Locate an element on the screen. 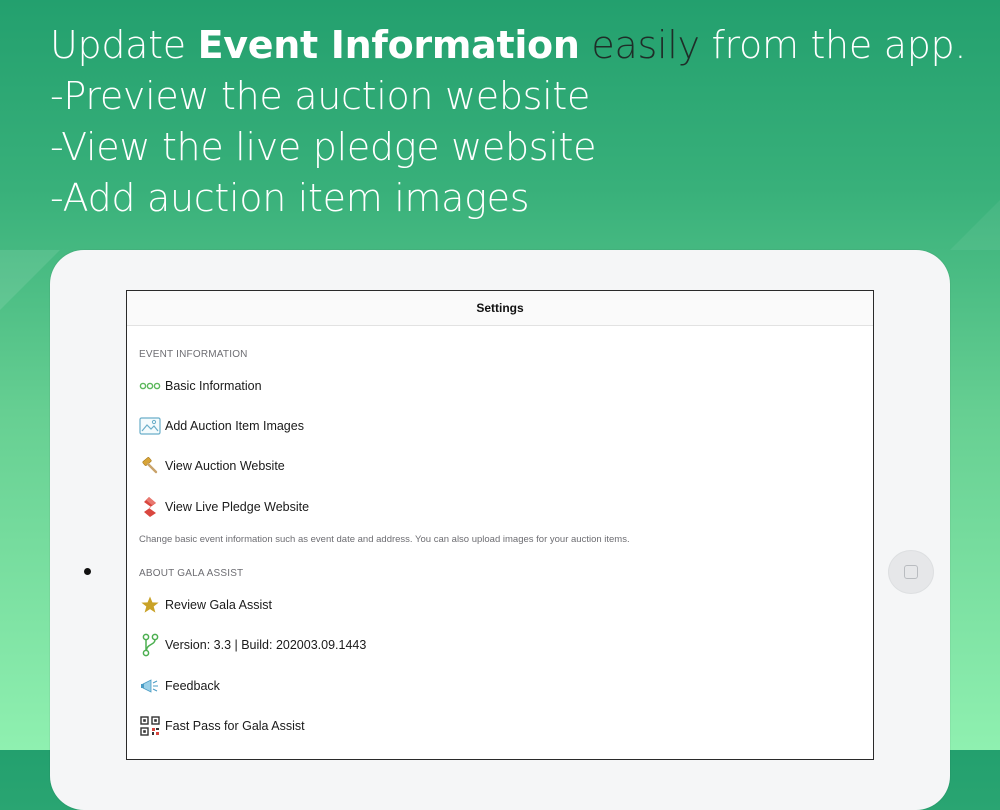  headline-line-3: -View the live pledge website is located at coordinates (323, 147).